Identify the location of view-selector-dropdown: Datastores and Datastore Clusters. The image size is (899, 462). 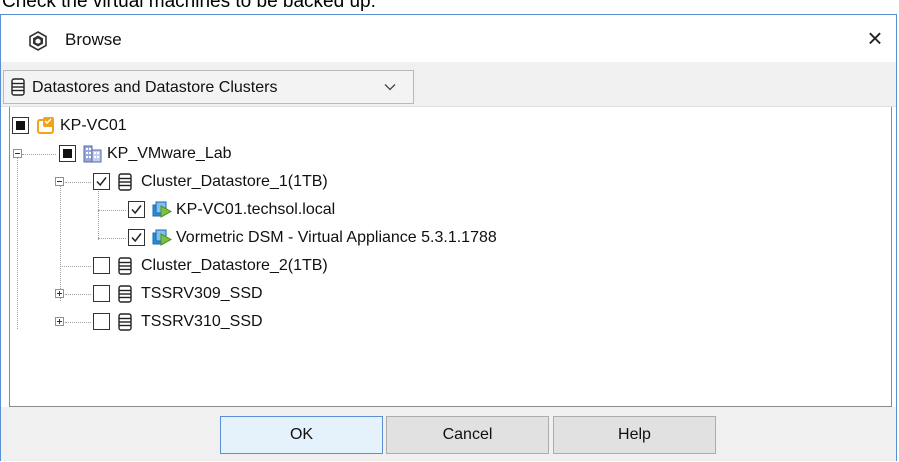
(208, 87).